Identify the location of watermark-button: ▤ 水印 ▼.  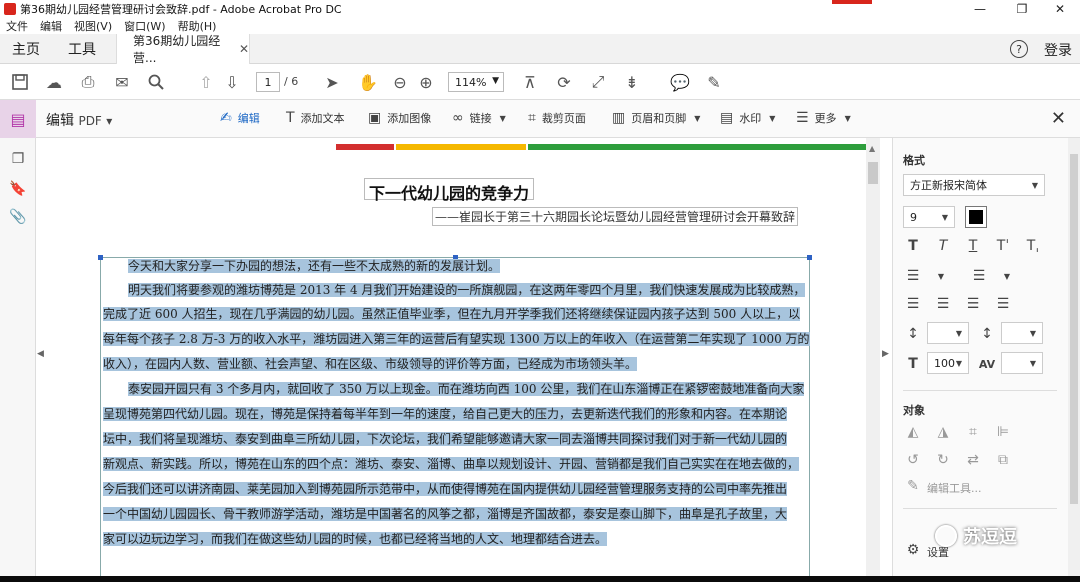
(747, 118).